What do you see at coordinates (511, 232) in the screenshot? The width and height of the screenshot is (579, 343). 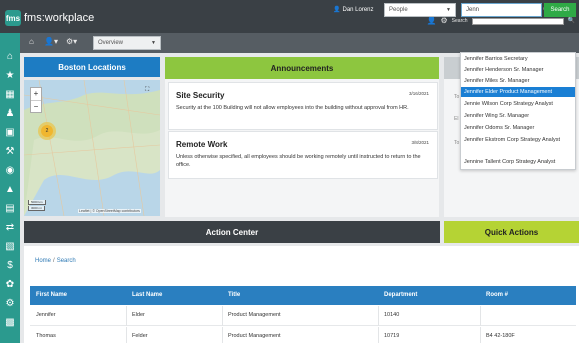 I see `quick-actions-header: Quick Actions` at bounding box center [511, 232].